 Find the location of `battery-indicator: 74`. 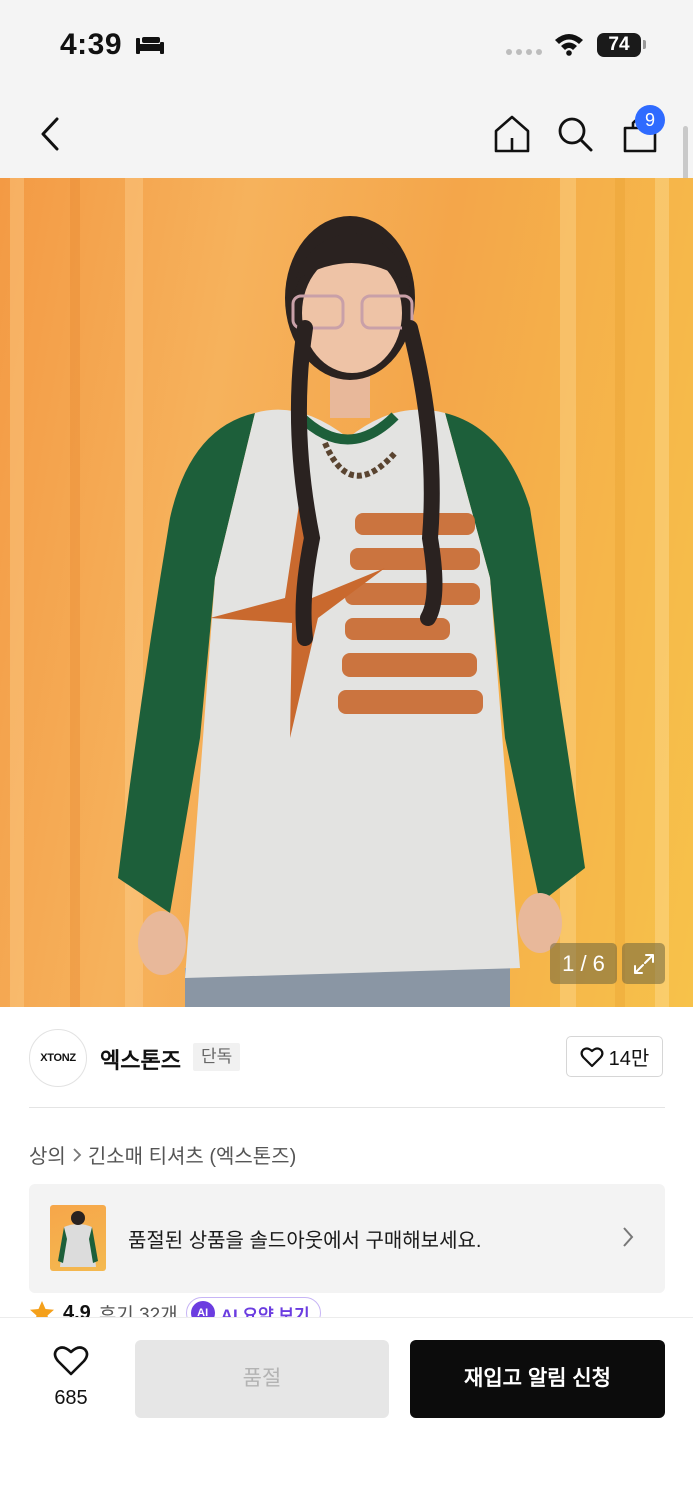

battery-indicator: 74 is located at coordinates (619, 45).